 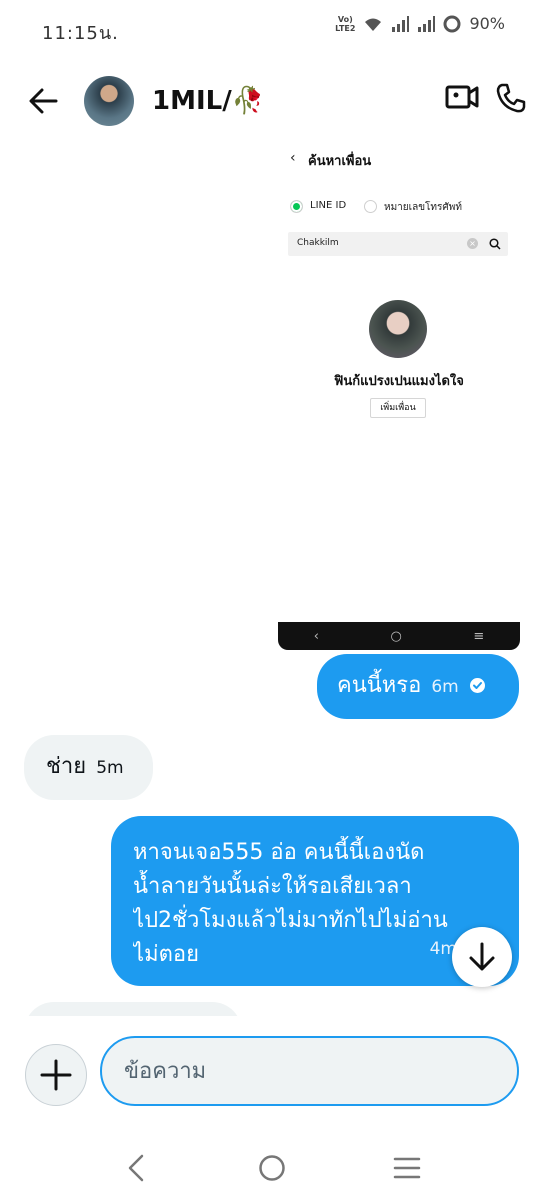 I want to click on add-attachment-button, so click(x=56, y=1075).